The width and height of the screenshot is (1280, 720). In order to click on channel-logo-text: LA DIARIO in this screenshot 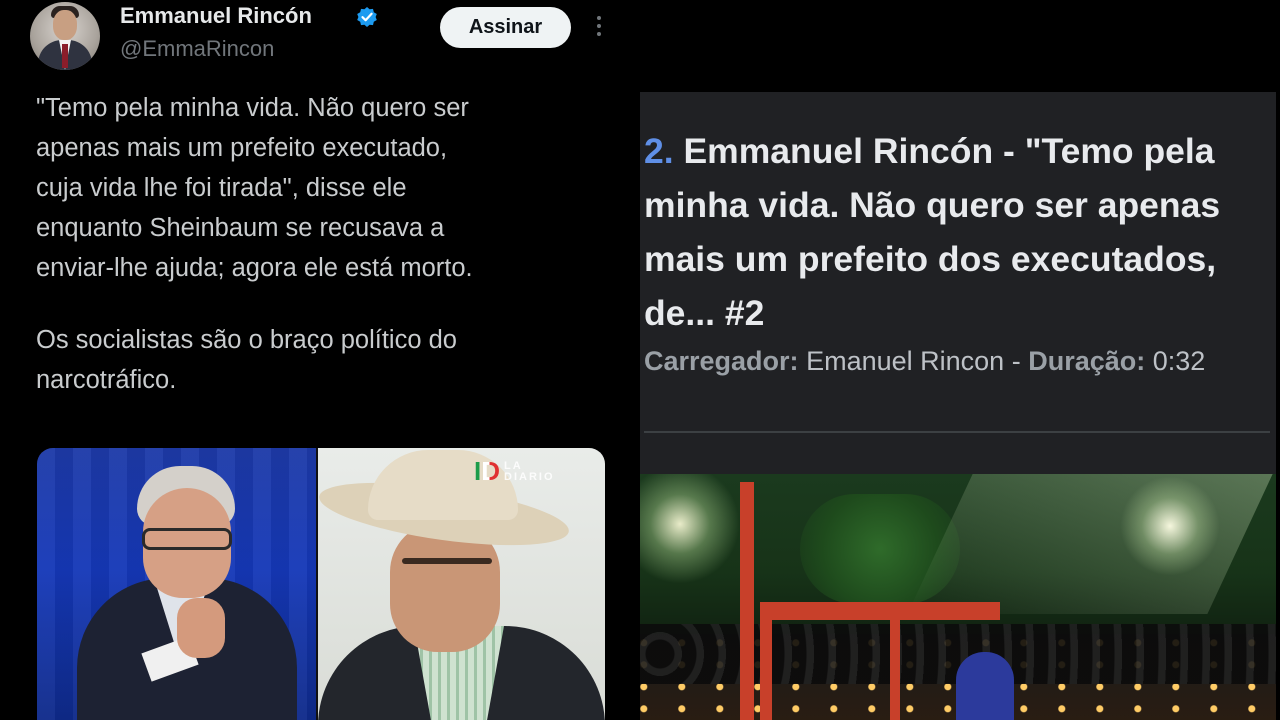, I will do `click(529, 471)`.